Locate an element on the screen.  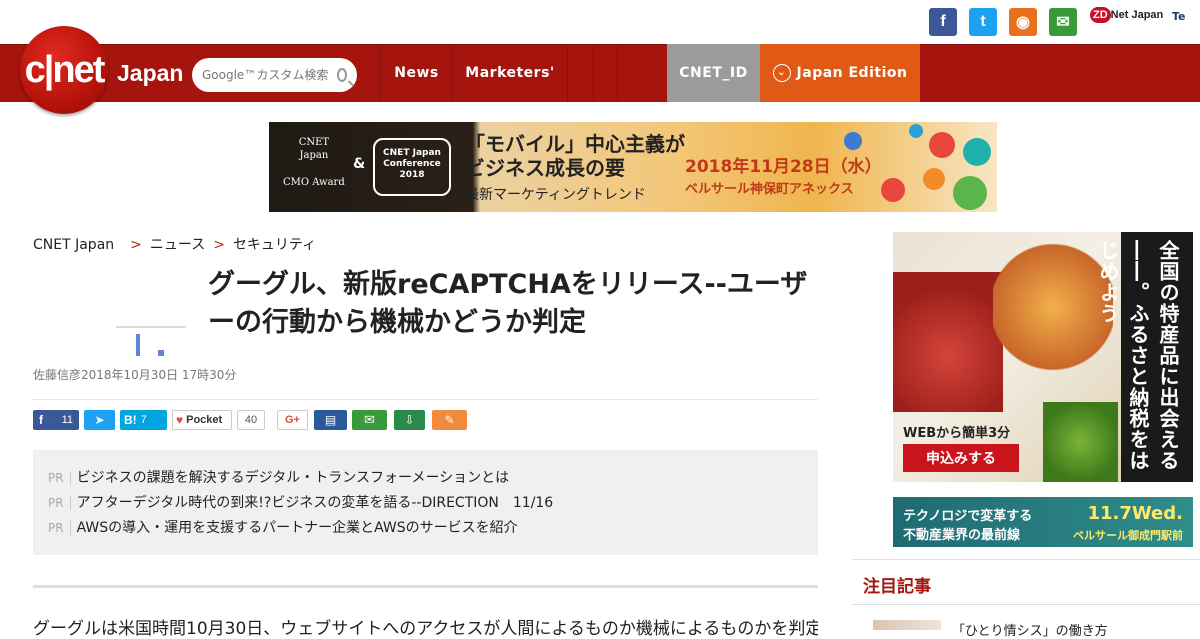
real-estate-event-ad: テクノロジで変革する 不動産業界の最前線 11.7Wed. ベルサール御成門駅前 is located at coordinates (1043, 522).